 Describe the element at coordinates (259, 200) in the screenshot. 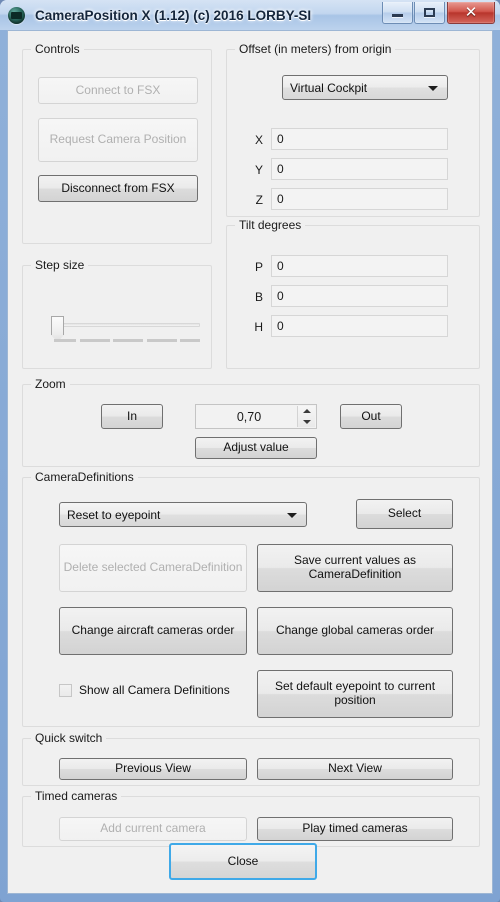

I see `offset-z-label: Z` at that location.